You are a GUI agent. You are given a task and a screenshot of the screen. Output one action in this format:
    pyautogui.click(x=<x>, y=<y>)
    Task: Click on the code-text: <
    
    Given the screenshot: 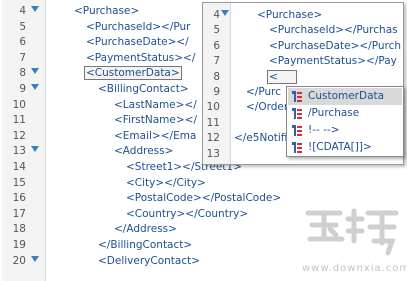 What is the action you would take?
    pyautogui.click(x=273, y=76)
    